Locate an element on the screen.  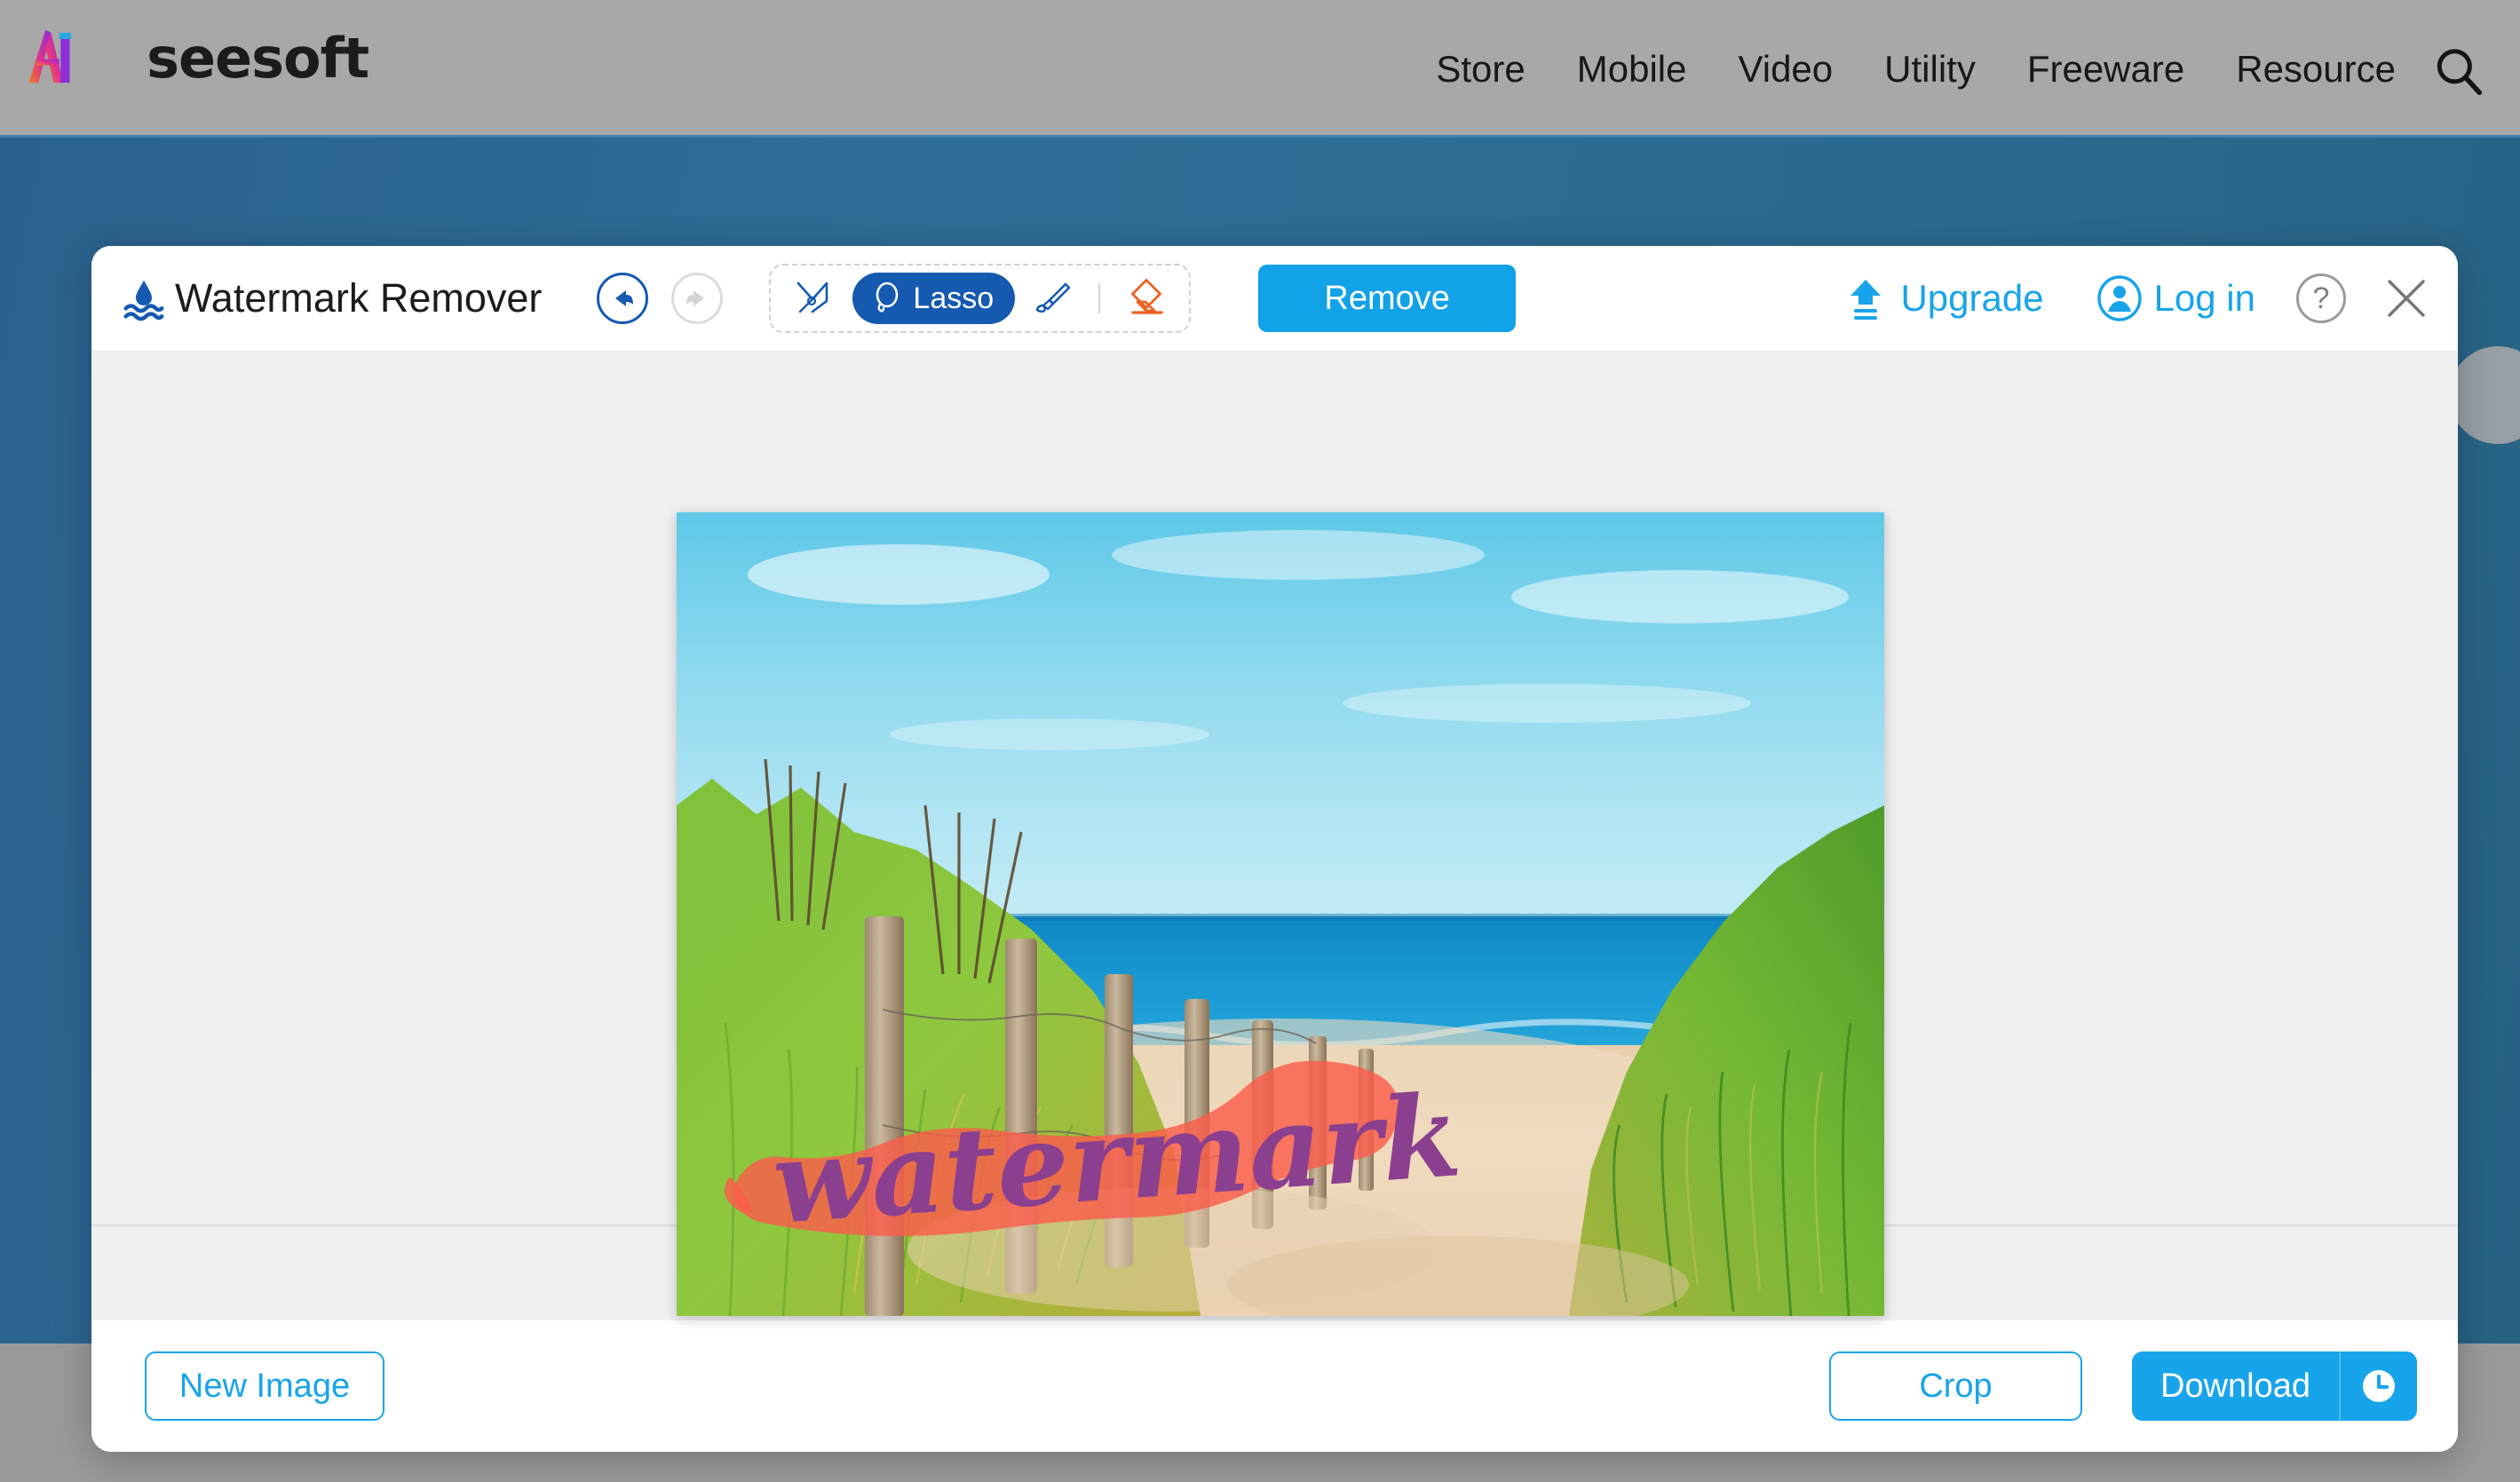
user-avatar-icon is located at coordinates (2119, 298).